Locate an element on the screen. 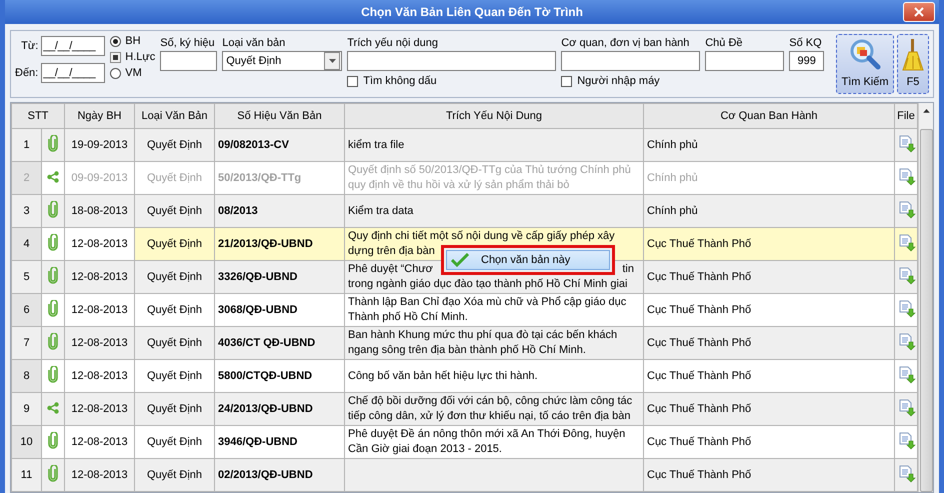  row-number: 5 is located at coordinates (27, 277).